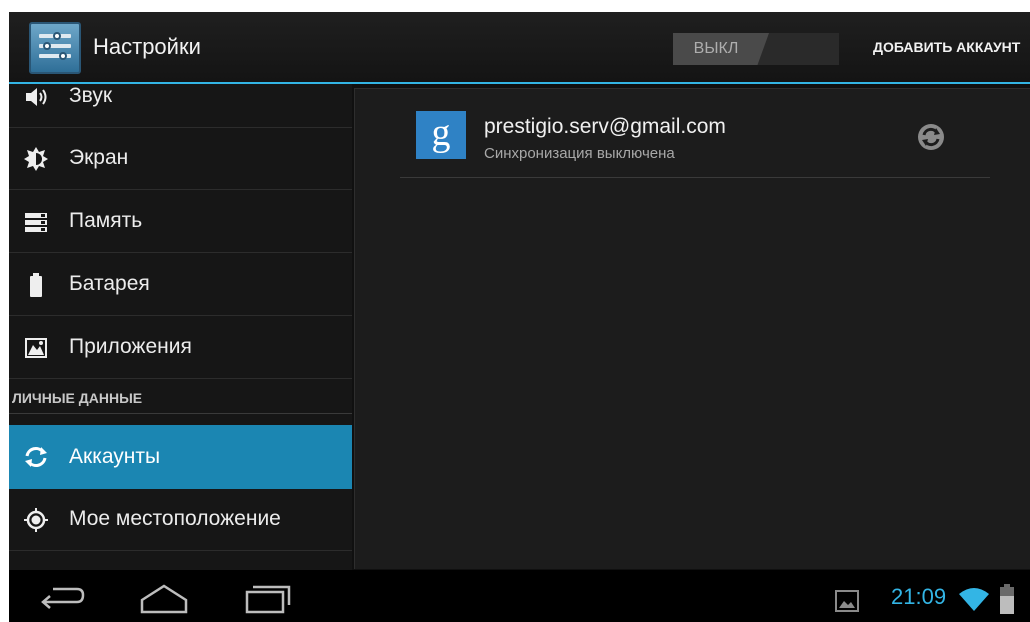 This screenshot has height=622, width=1030. Describe the element at coordinates (946, 47) in the screenshot. I see `add-account-button: ДОБАВИТЬ АККАУНТ` at that location.